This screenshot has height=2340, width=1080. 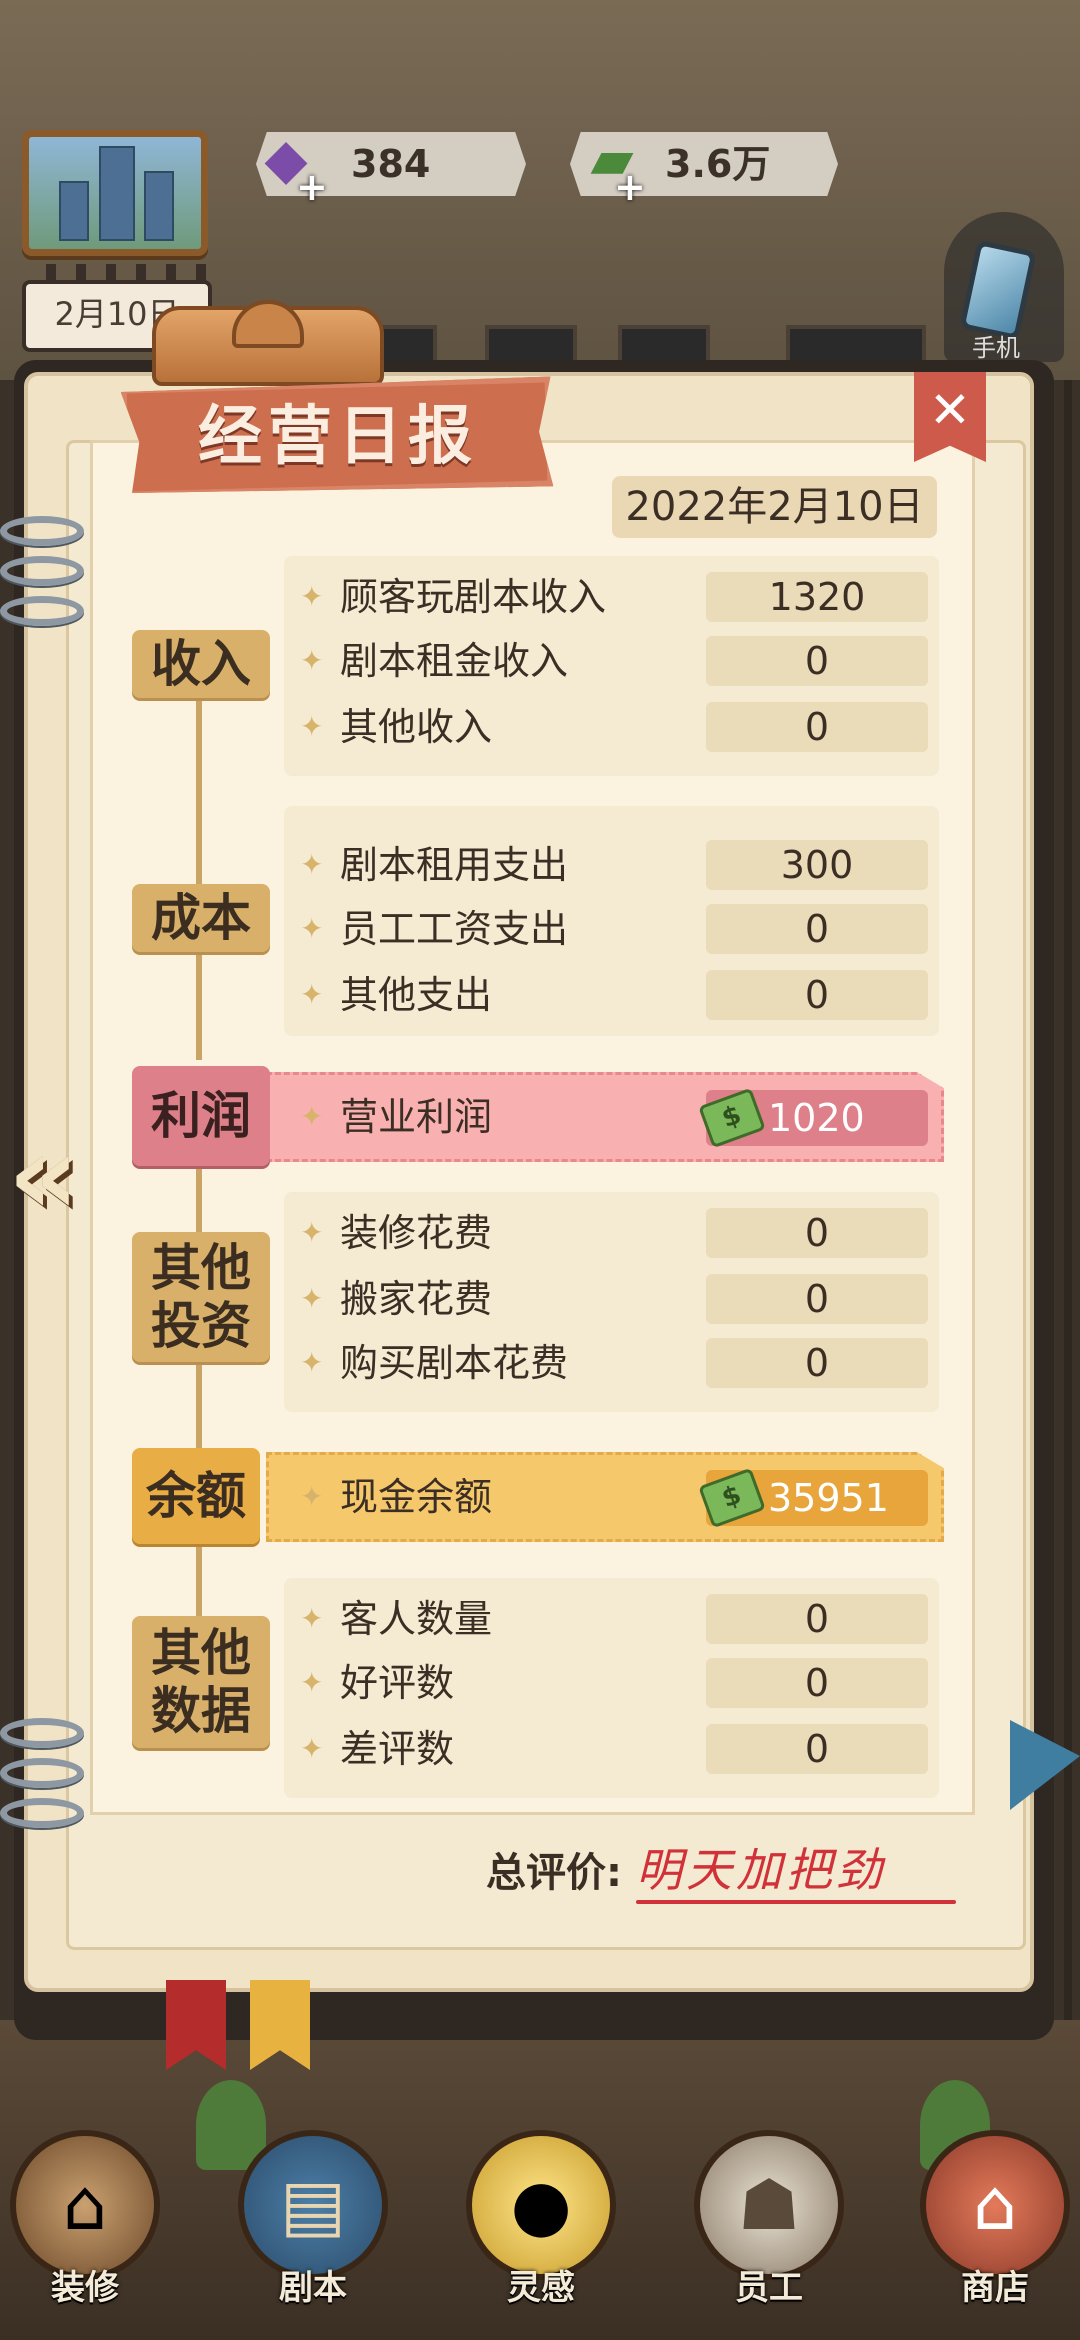 What do you see at coordinates (377, 1749) in the screenshot?
I see `other-data-row-label: ✦ 差评数` at bounding box center [377, 1749].